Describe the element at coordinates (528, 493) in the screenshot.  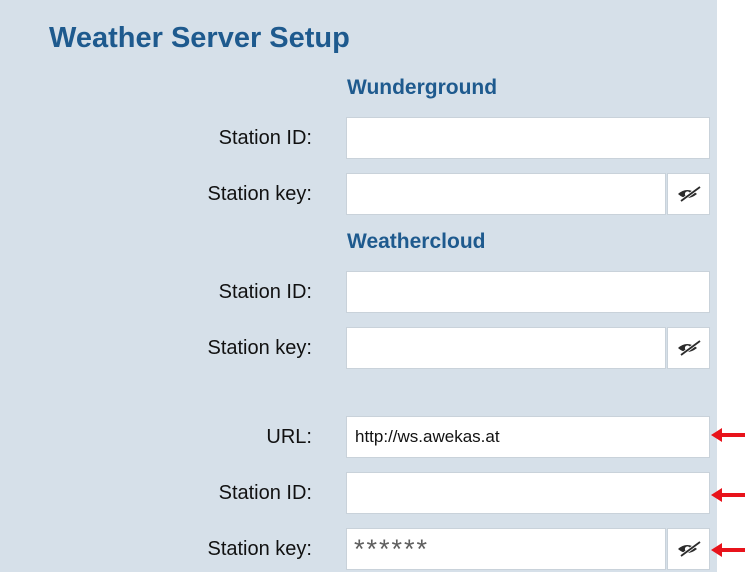
I see `custom-station-id-input` at that location.